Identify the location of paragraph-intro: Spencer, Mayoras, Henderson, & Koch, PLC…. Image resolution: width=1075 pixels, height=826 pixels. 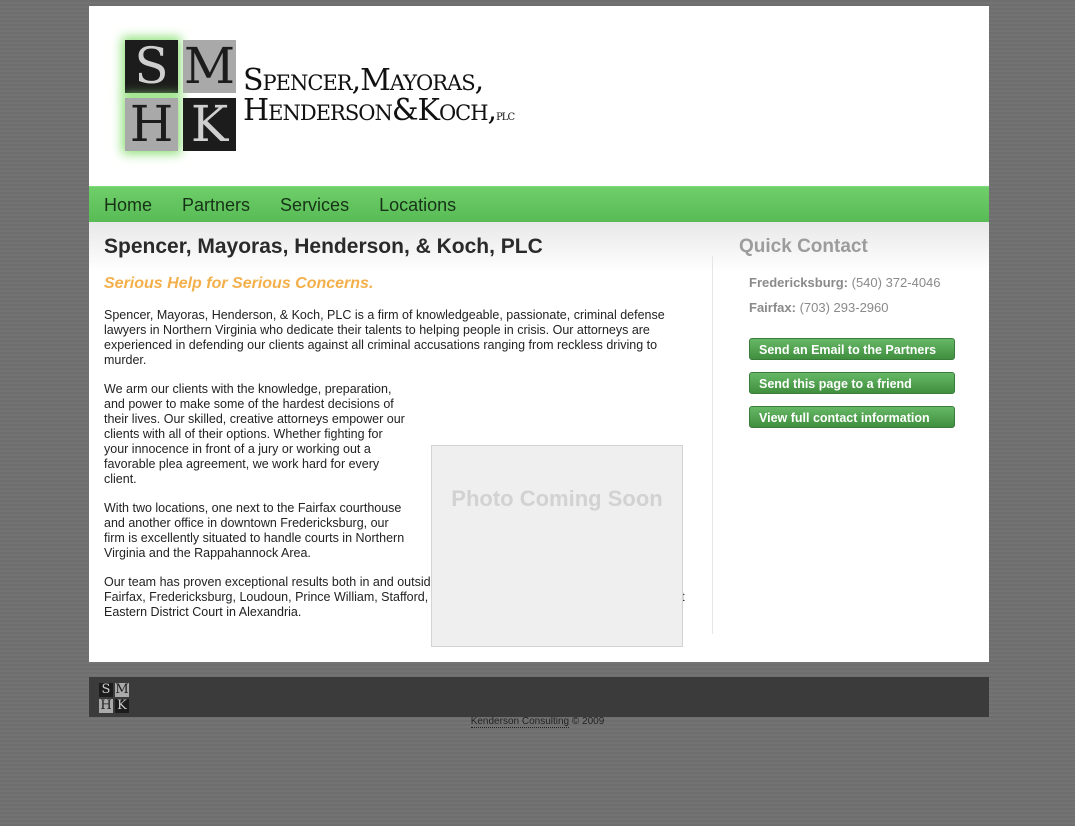
(384, 337).